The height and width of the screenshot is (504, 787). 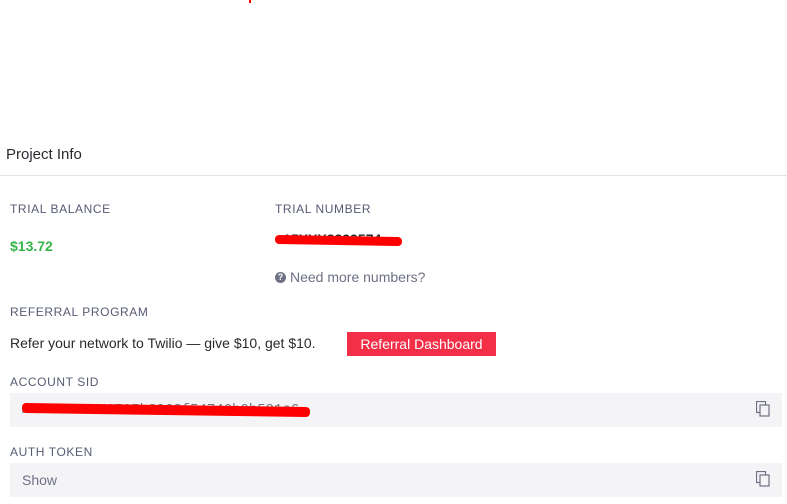 What do you see at coordinates (396, 410) in the screenshot?
I see `account-sid-field: AC8XXXXXXX0795b3063f54746b0b591c6` at bounding box center [396, 410].